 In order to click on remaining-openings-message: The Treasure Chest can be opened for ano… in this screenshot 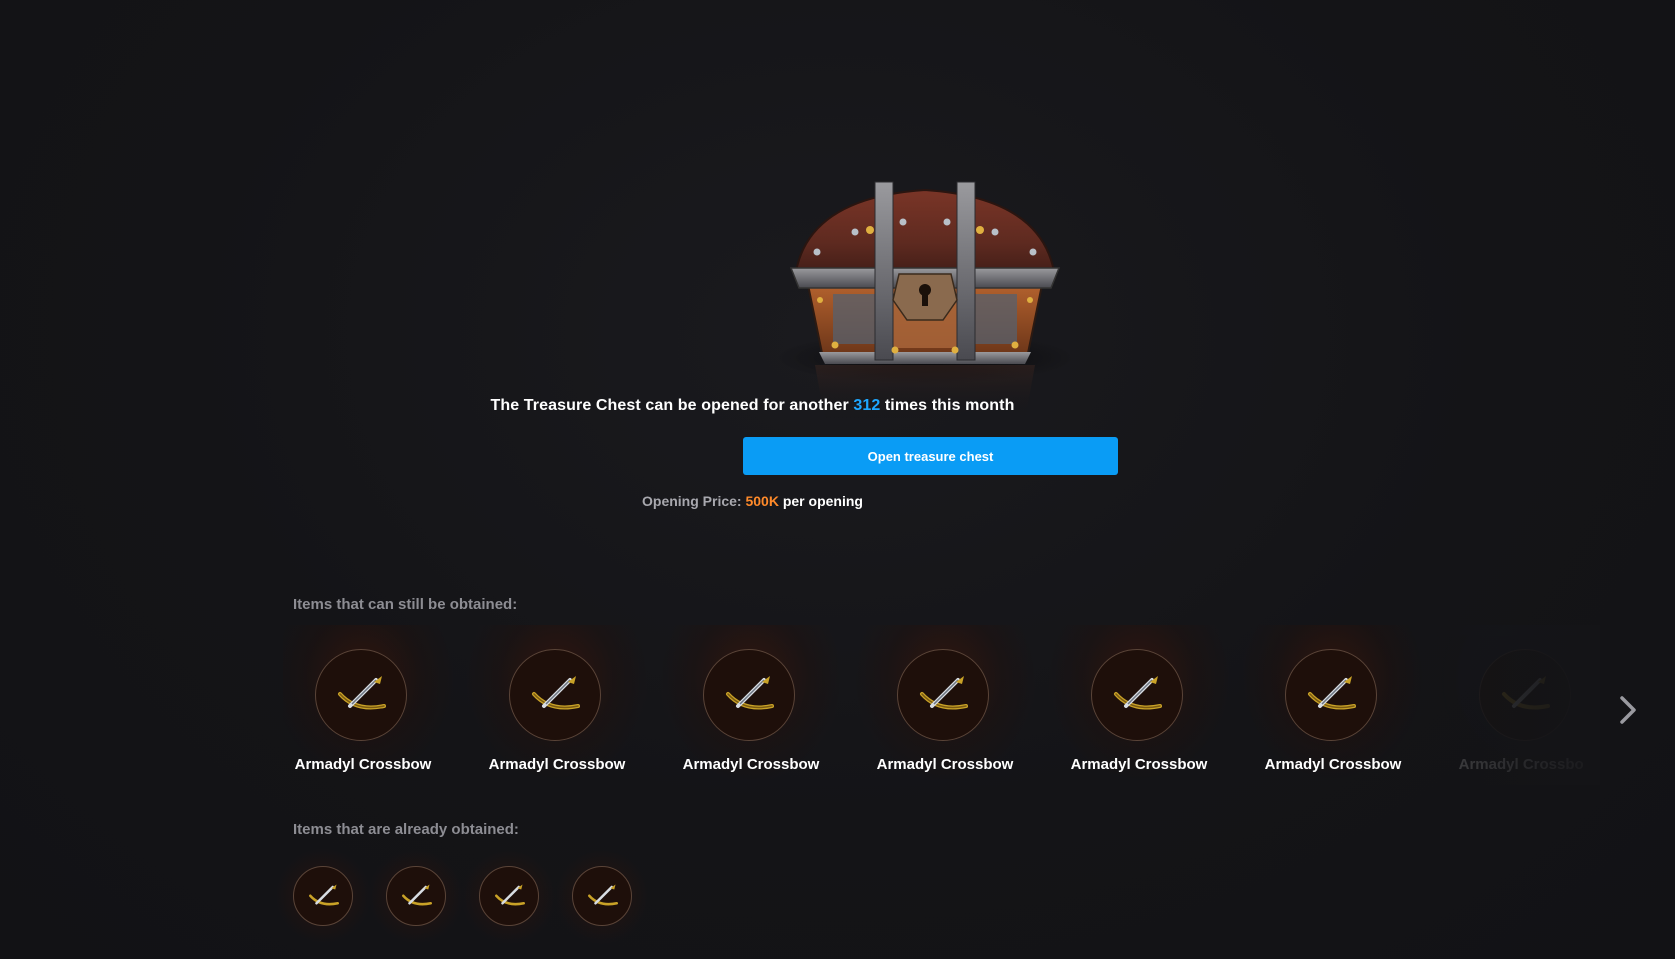, I will do `click(837, 406)`.